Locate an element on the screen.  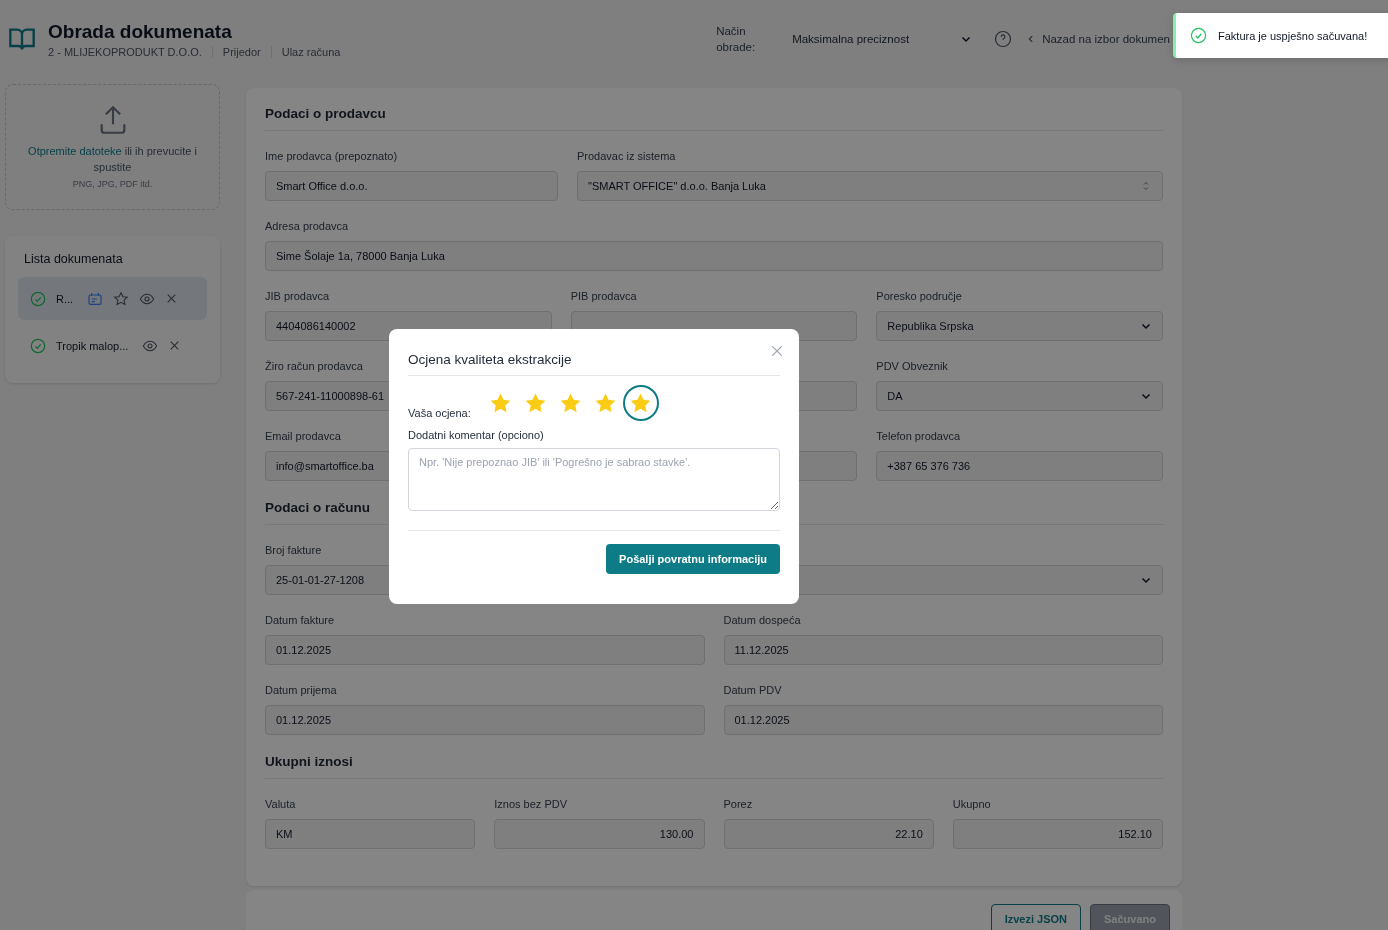
toast-message: Faktura je uspješno sačuvana! is located at coordinates (1293, 35).